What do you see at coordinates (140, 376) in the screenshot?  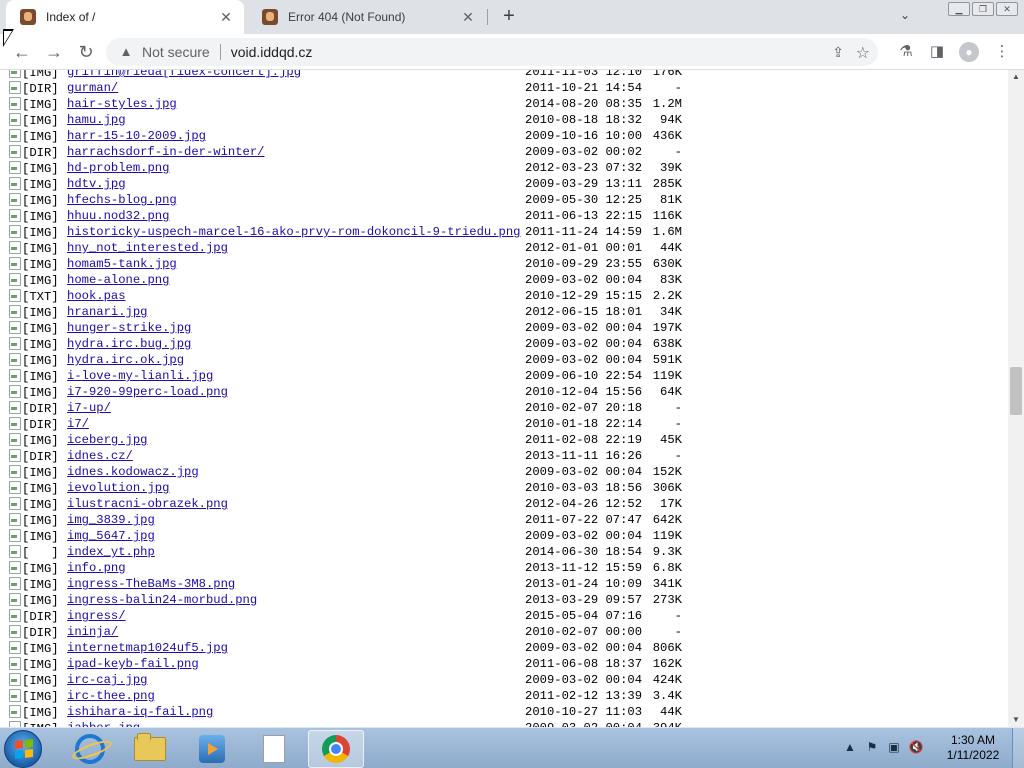 I see `file-link: i-love-my-lianli.jpg` at bounding box center [140, 376].